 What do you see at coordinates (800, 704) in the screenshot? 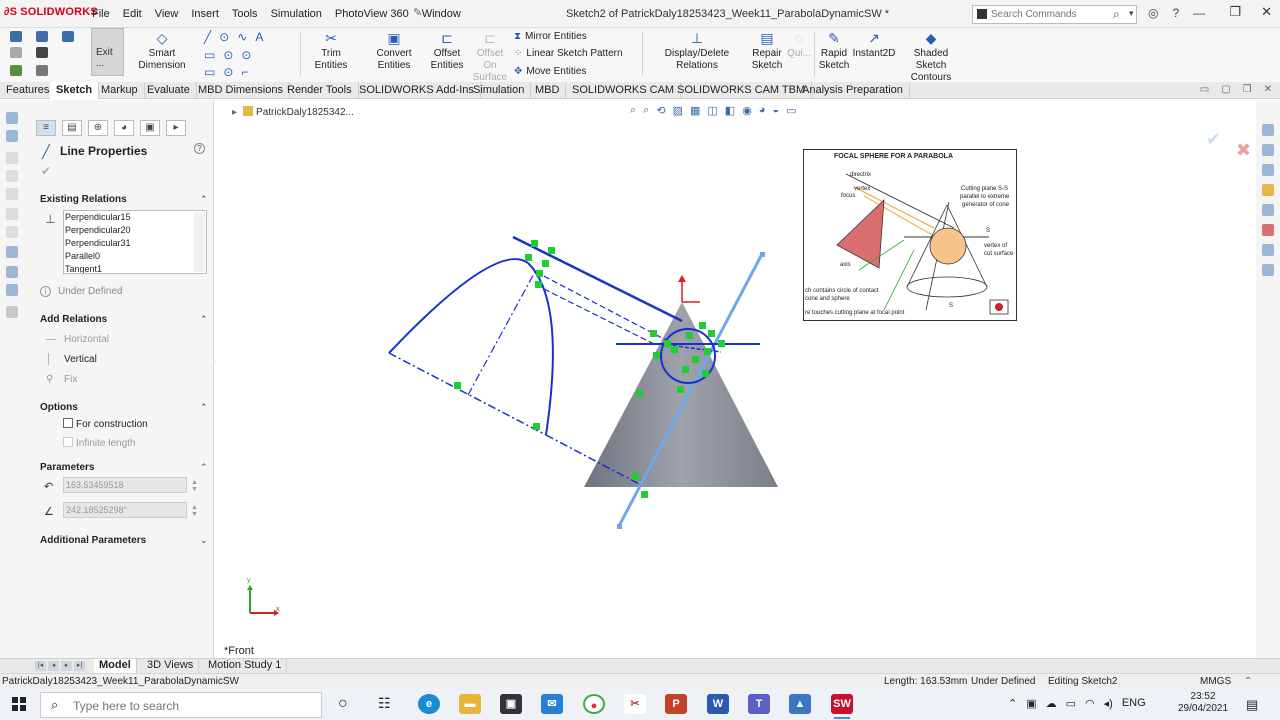
I see `photos-icon: ▲` at bounding box center [800, 704].